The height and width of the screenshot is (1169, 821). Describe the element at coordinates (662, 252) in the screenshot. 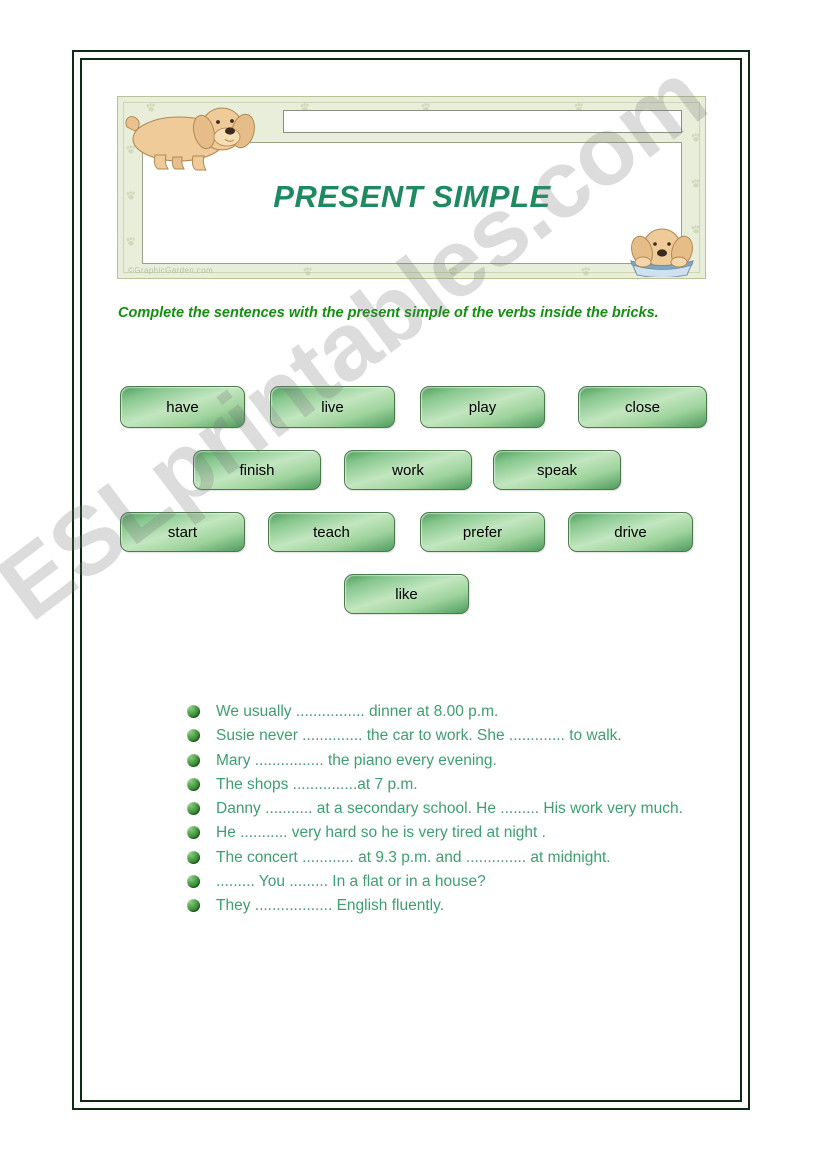

I see `puppy-dog-bowl-icon` at that location.